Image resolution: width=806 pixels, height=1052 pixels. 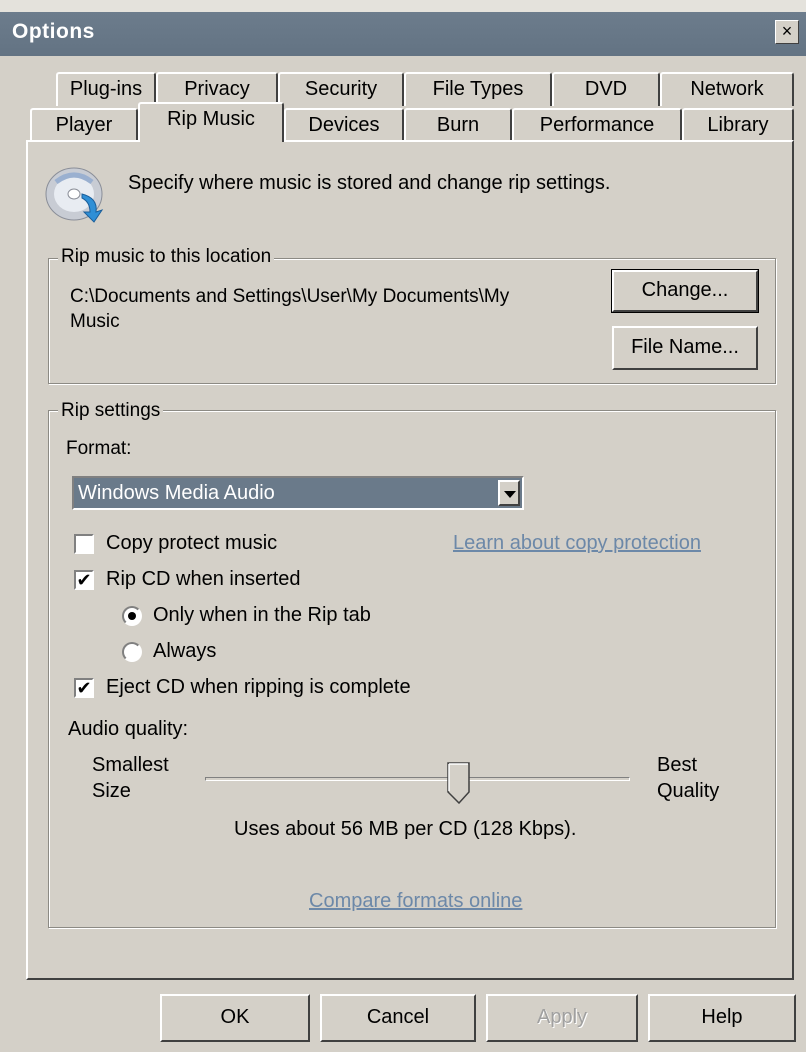 What do you see at coordinates (298, 493) in the screenshot?
I see `format-dropdown: Windows Media Audio` at bounding box center [298, 493].